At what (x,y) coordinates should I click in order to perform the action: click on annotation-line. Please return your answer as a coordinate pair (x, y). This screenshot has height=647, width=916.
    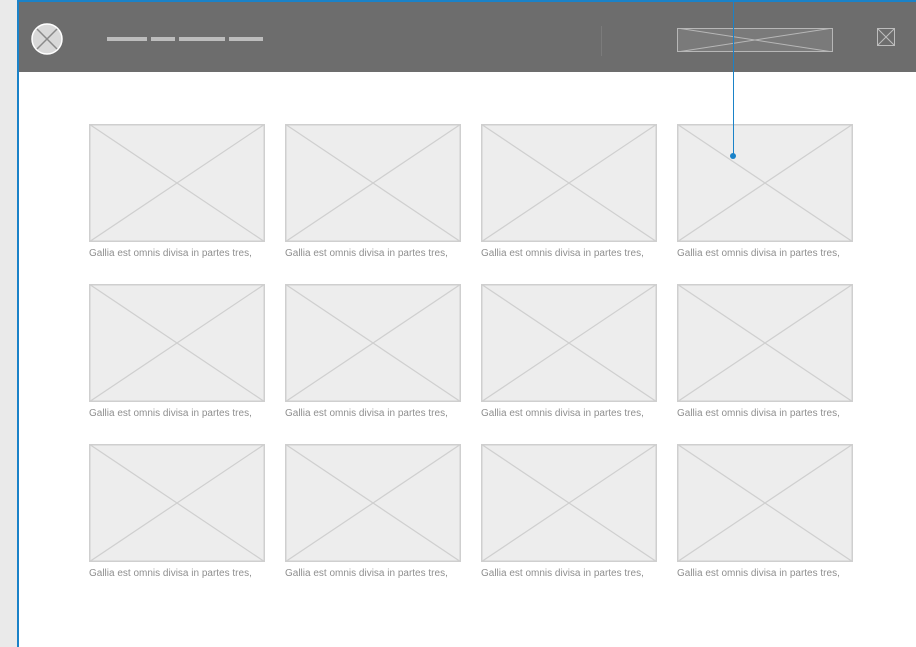
    Looking at the image, I should click on (733, 78).